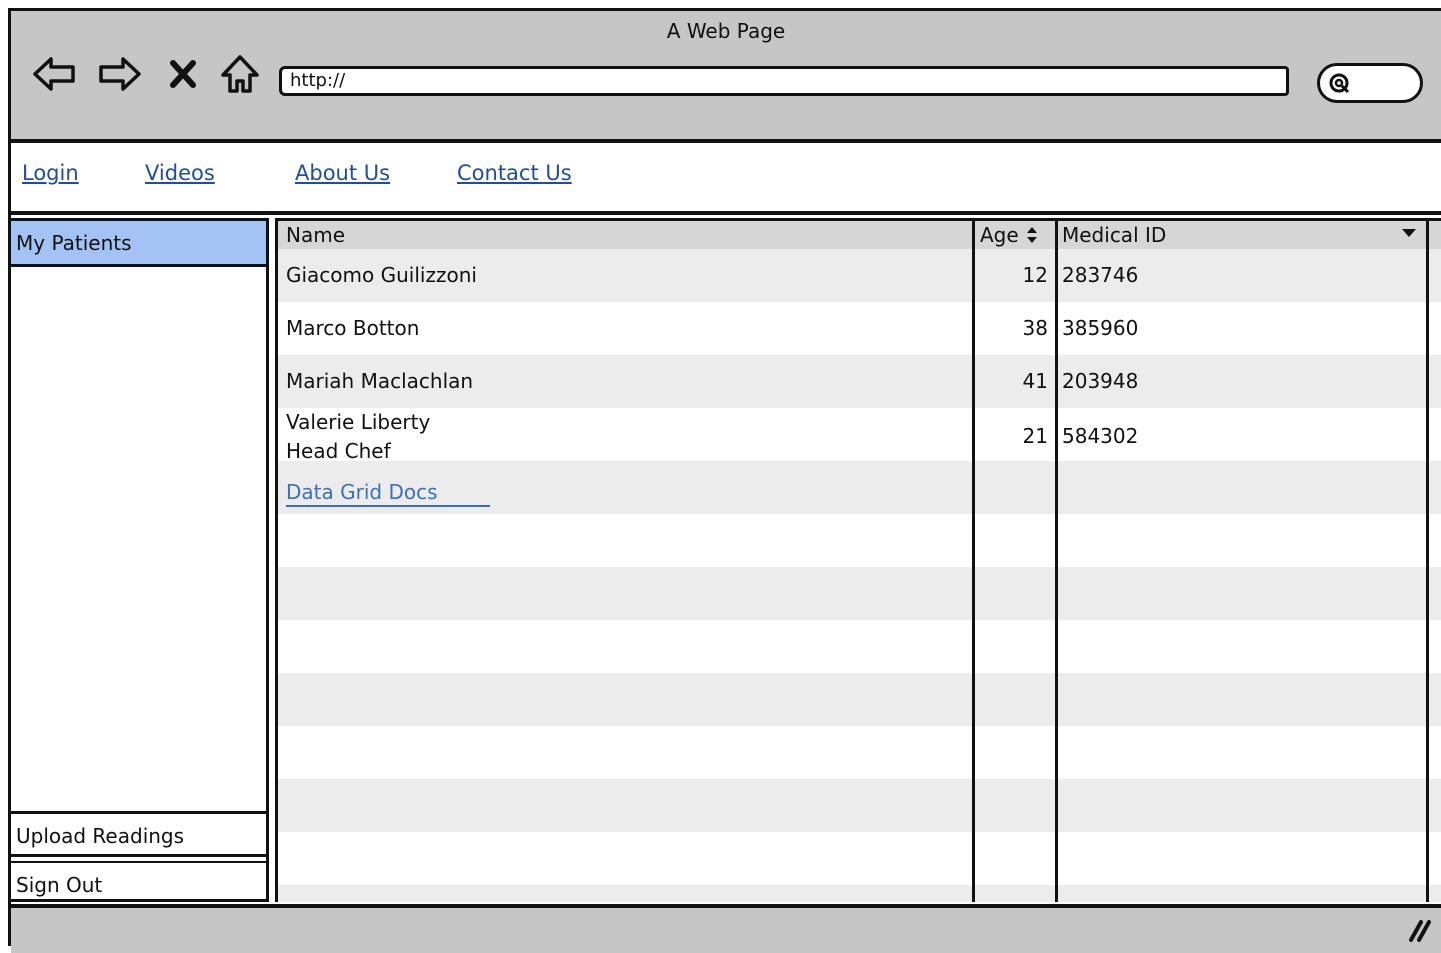 Image resolution: width=1441 pixels, height=953 pixels. What do you see at coordinates (1100, 436) in the screenshot?
I see `cell-medical-id: 584302` at bounding box center [1100, 436].